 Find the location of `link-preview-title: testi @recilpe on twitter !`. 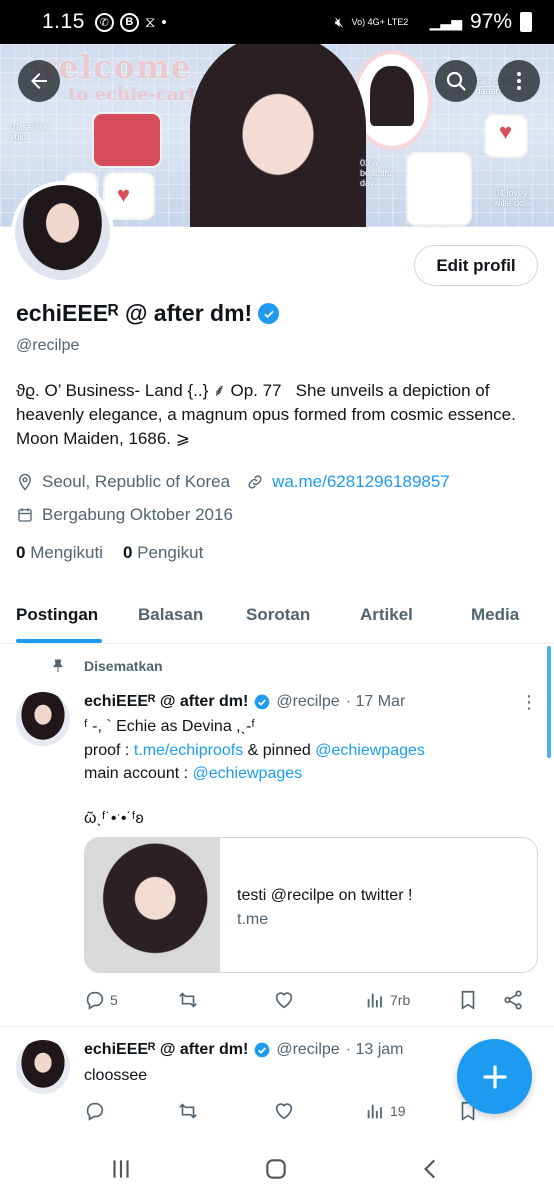

link-preview-title: testi @recilpe on twitter ! is located at coordinates (325, 895).